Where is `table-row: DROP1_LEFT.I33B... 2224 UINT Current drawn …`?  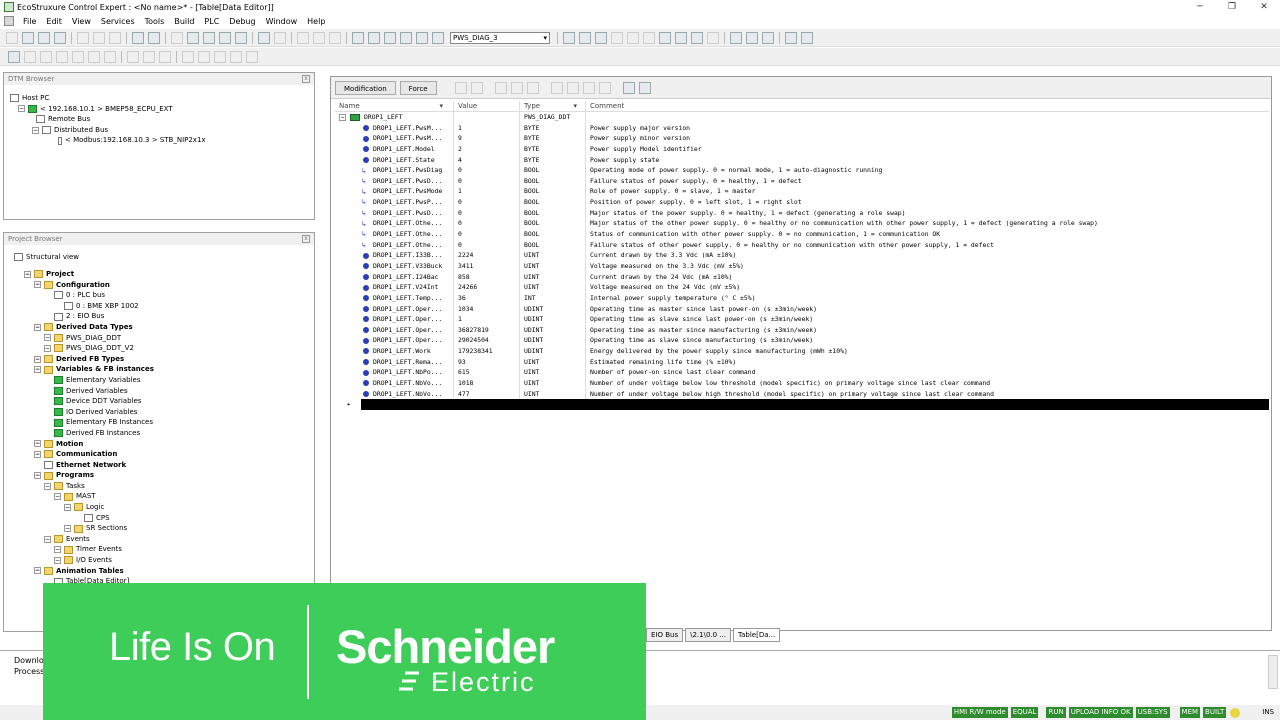
table-row: DROP1_LEFT.I33B... 2224 UINT Current drawn … is located at coordinates (802, 255).